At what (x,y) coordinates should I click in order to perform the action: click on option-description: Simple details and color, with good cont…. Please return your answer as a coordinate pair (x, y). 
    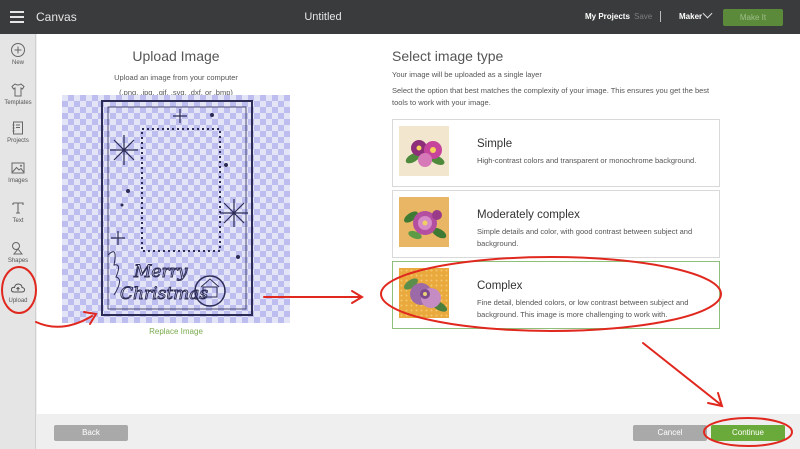
    Looking at the image, I should click on (585, 237).